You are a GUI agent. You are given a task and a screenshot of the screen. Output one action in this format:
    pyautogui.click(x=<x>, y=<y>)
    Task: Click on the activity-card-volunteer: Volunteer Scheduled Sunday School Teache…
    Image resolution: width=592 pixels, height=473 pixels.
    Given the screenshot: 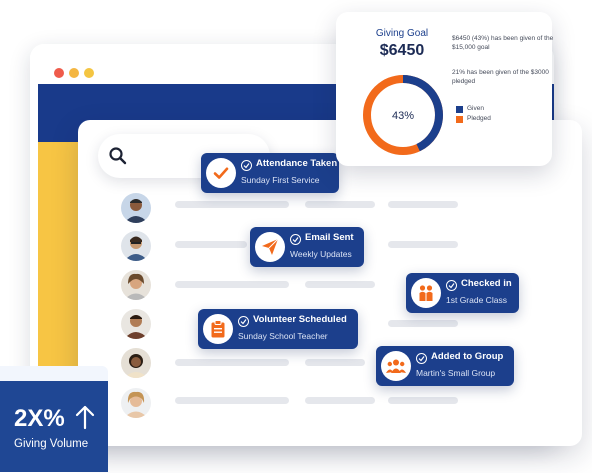 What is the action you would take?
    pyautogui.click(x=278, y=329)
    